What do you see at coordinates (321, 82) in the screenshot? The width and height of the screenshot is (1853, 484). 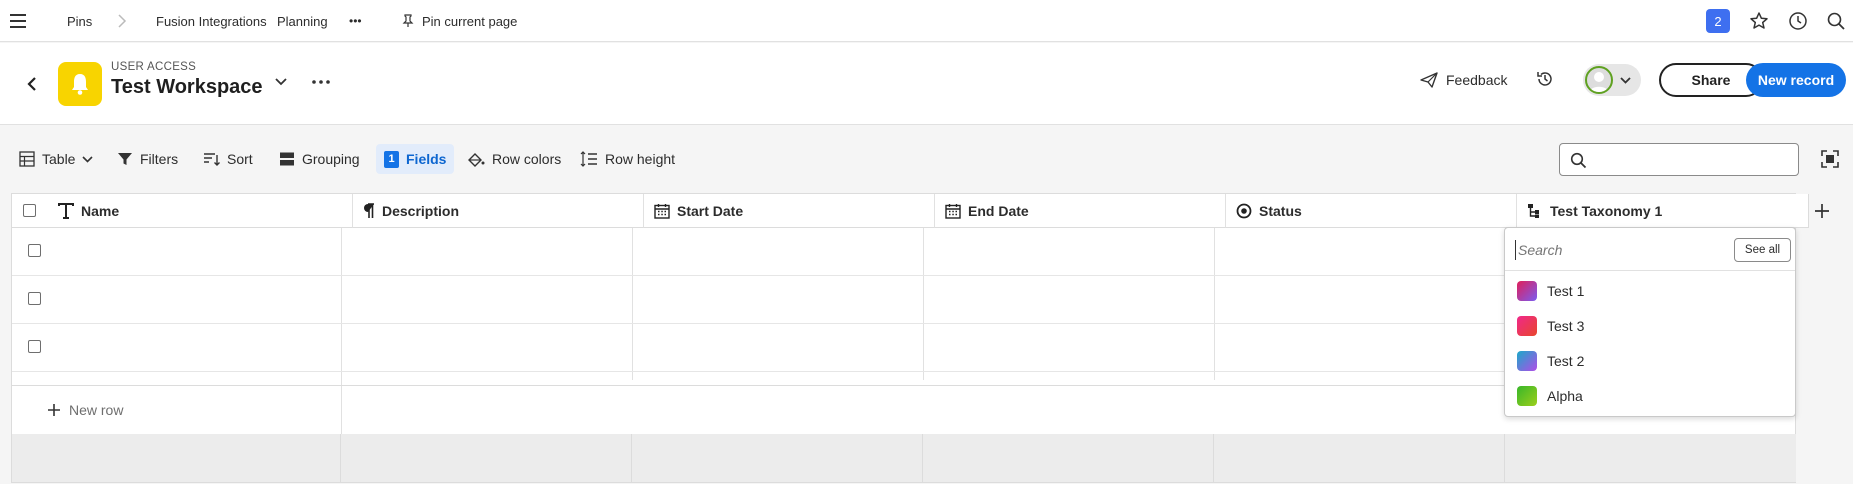 I see `workspace-more-icon` at bounding box center [321, 82].